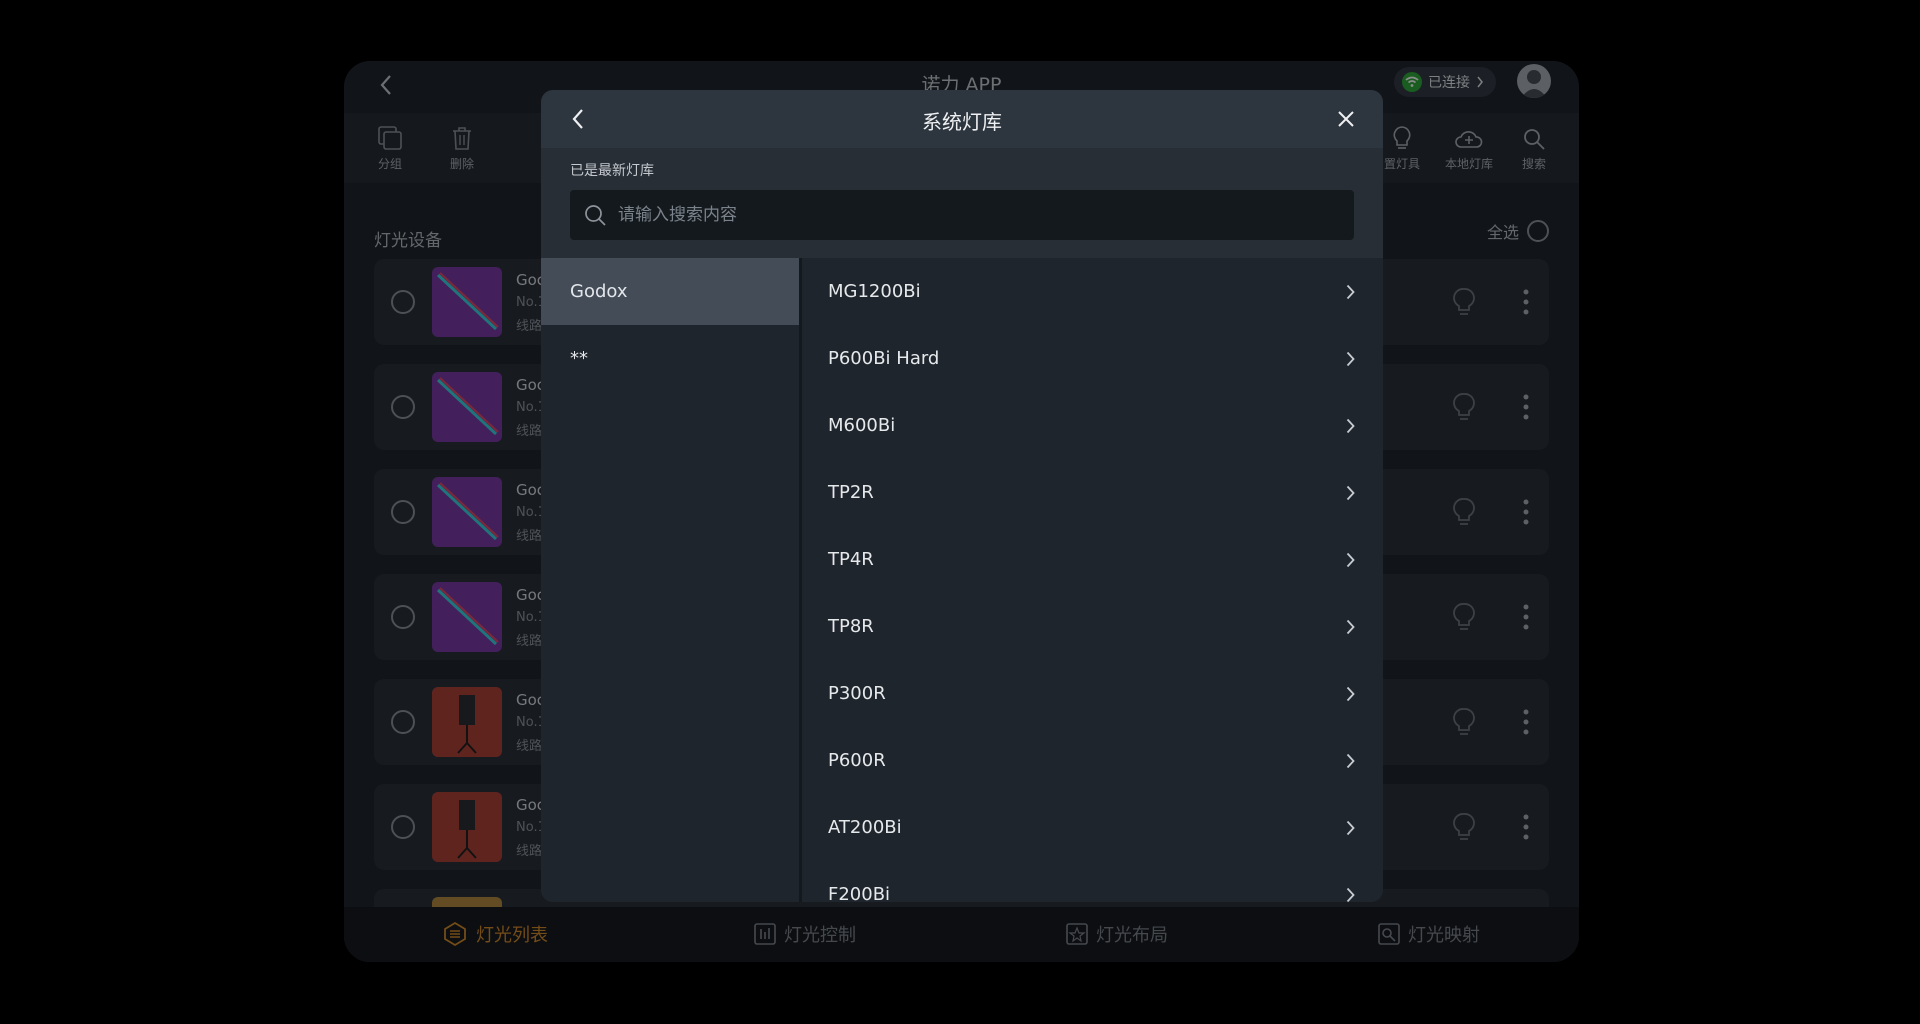 This screenshot has width=1920, height=1024. Describe the element at coordinates (1092, 881) in the screenshot. I see `model-item: F200Bi` at that location.